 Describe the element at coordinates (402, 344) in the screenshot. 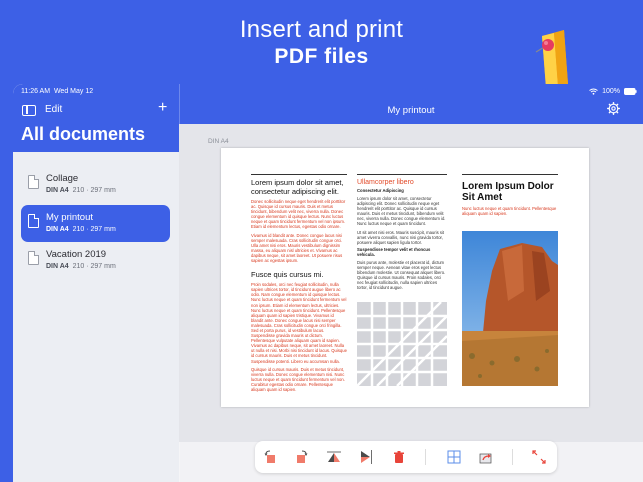

I see `tile-pattern-image` at that location.